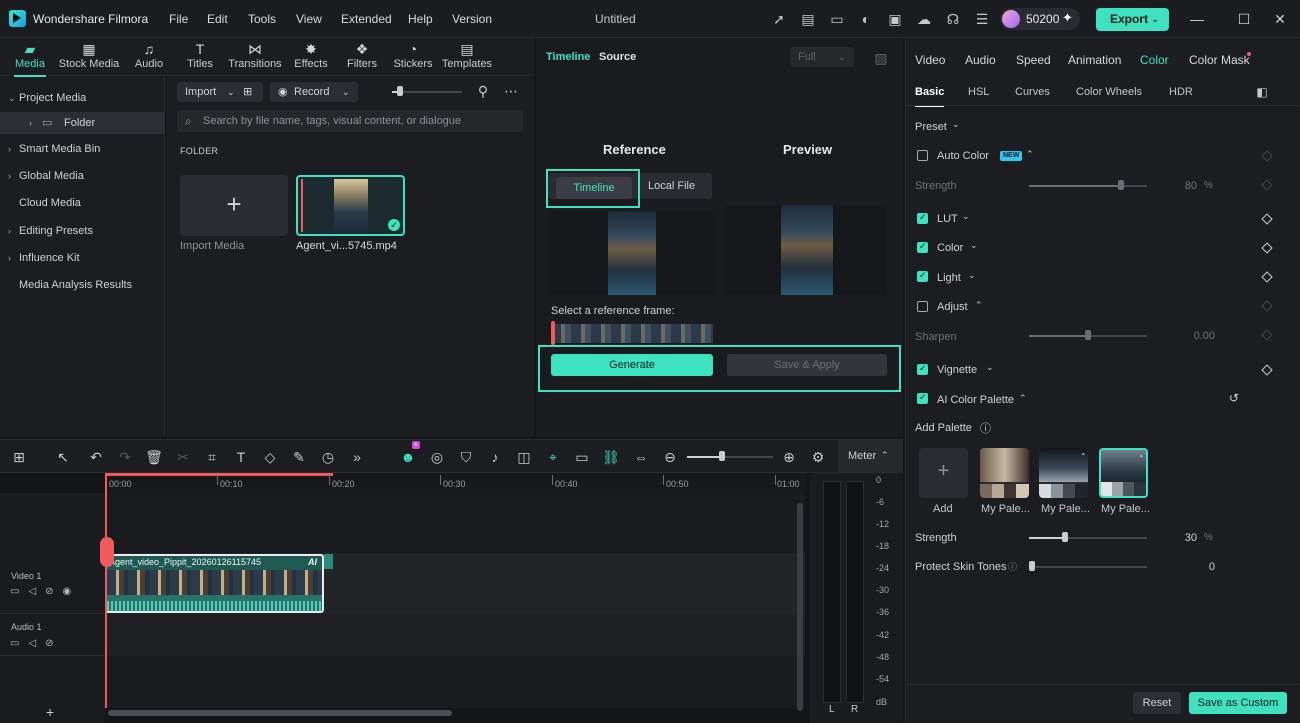 This screenshot has height=723, width=1300. Describe the element at coordinates (931, 127) in the screenshot. I see `preset-label: Preset` at that location.